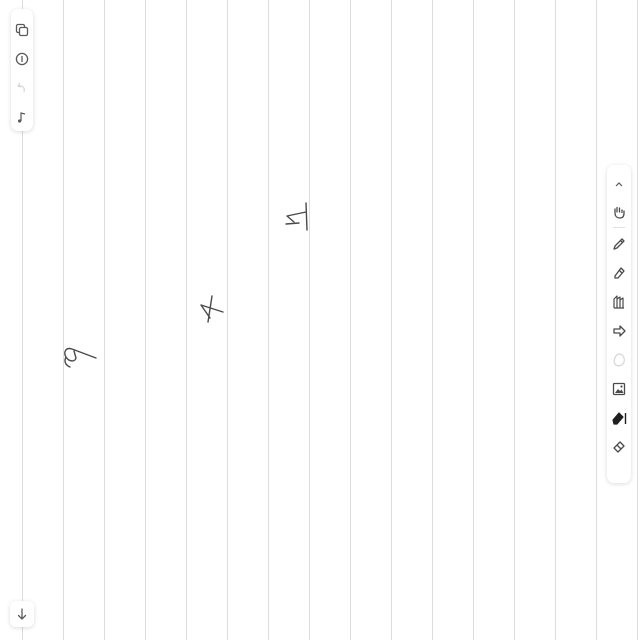 The width and height of the screenshot is (640, 640). I want to click on right-toolbar, so click(619, 324).